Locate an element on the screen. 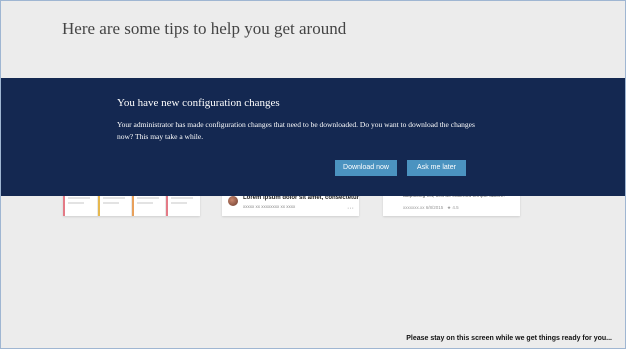 This screenshot has width=626, height=349. ask-me-later-button: Ask me later is located at coordinates (436, 168).